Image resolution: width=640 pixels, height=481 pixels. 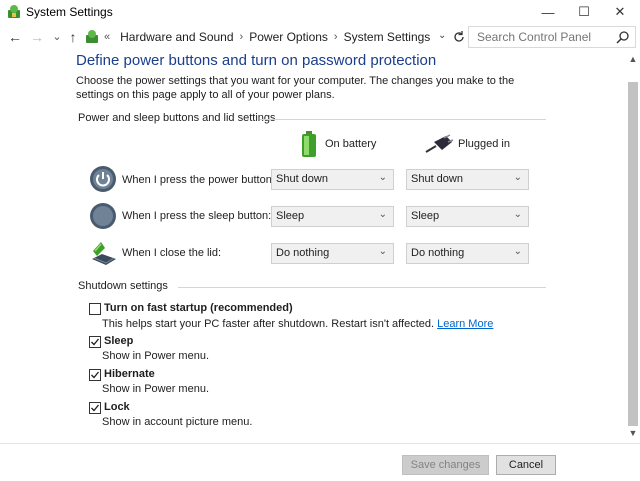 What do you see at coordinates (332, 179) in the screenshot?
I see `power-button-battery-select: Shut down ⌄` at bounding box center [332, 179].